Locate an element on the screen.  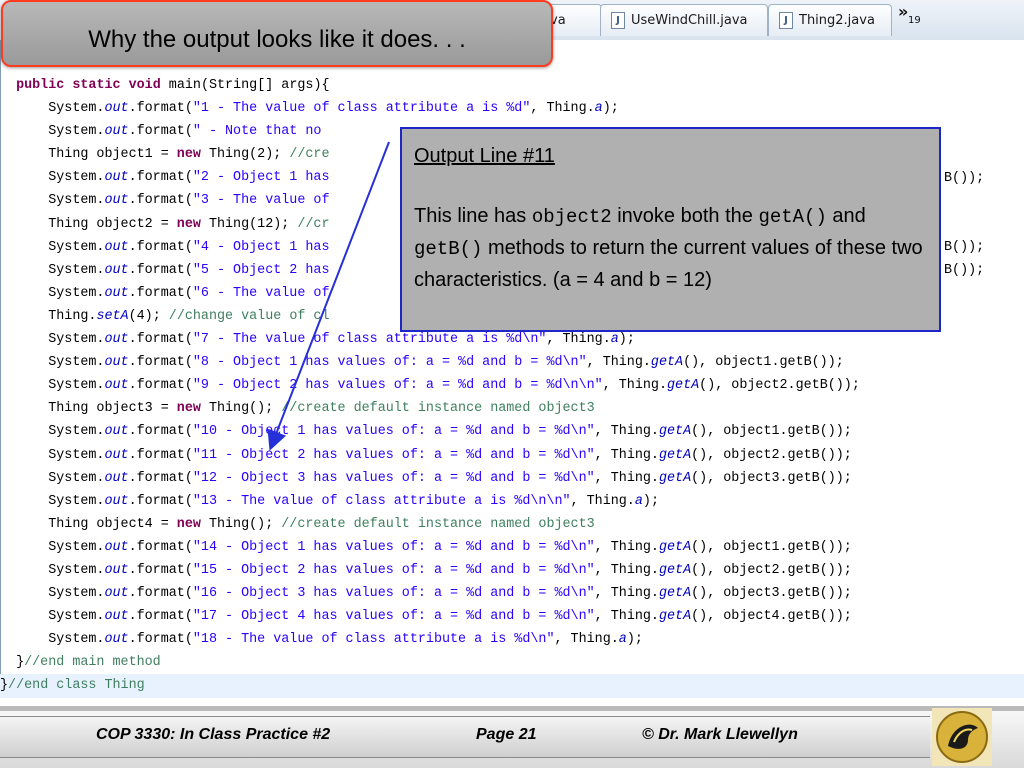
code-line: public static void main(String[] args){ is located at coordinates (173, 85).